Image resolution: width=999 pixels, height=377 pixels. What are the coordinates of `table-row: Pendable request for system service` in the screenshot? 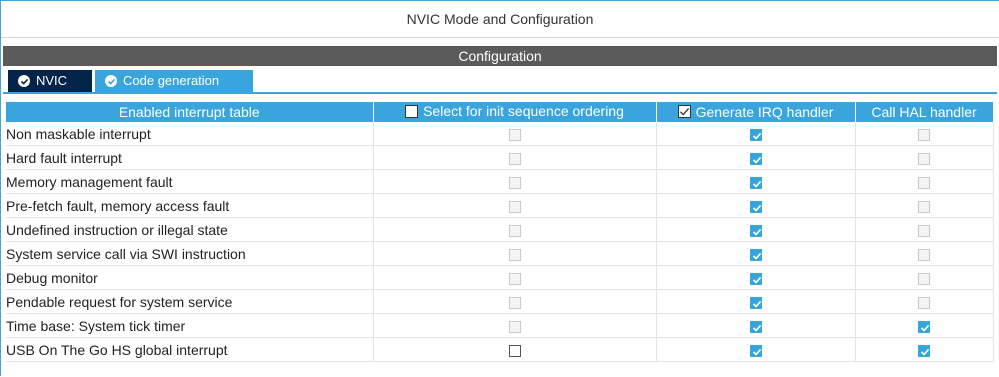 It's located at (500, 301).